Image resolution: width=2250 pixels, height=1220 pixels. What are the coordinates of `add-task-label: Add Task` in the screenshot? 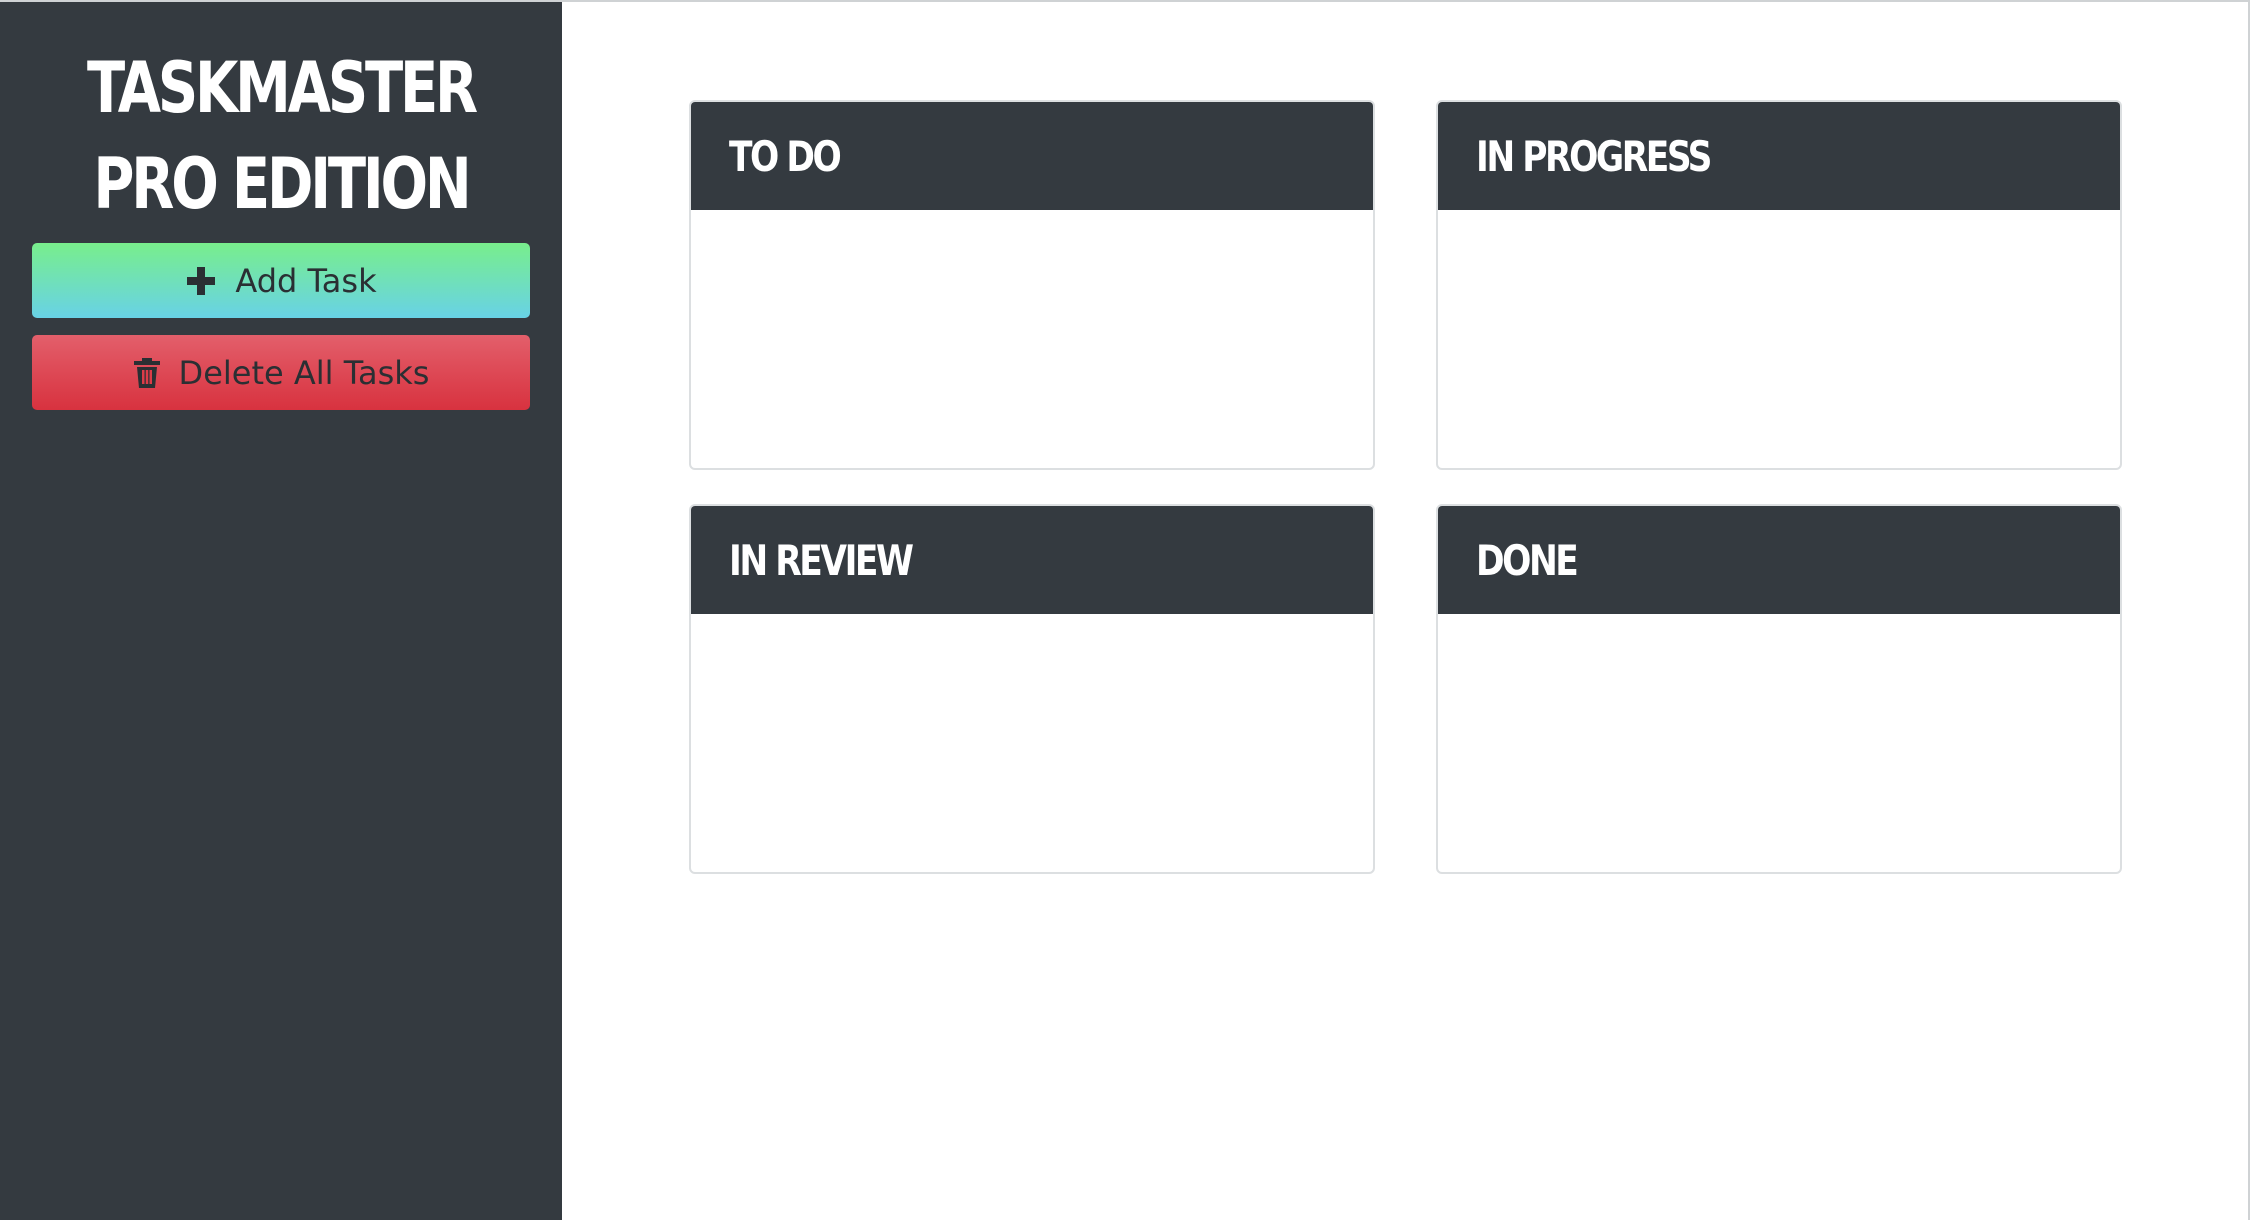 It's located at (306, 280).